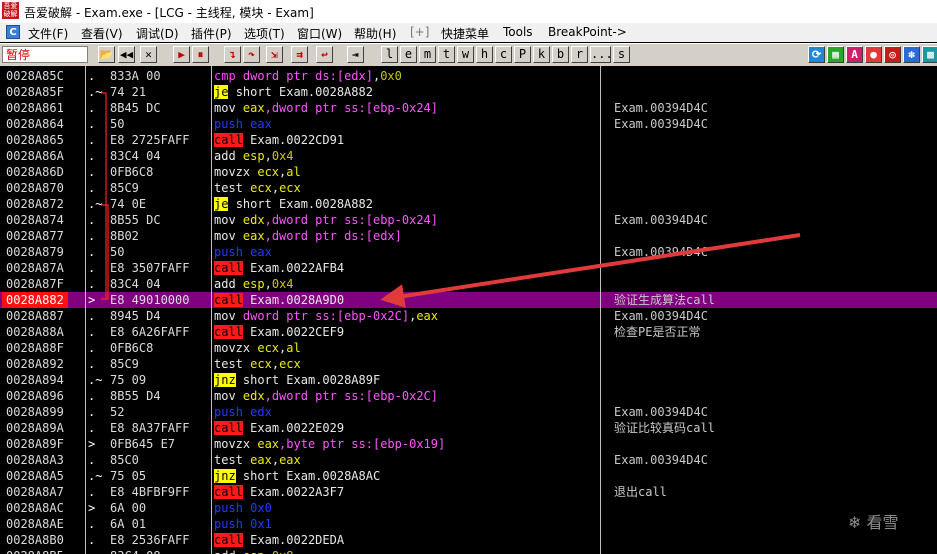  Describe the element at coordinates (468, 540) in the screenshot. I see `disasm-row: 0028A8B0. E8 2536FAFF call Exam.0022DEDA` at that location.